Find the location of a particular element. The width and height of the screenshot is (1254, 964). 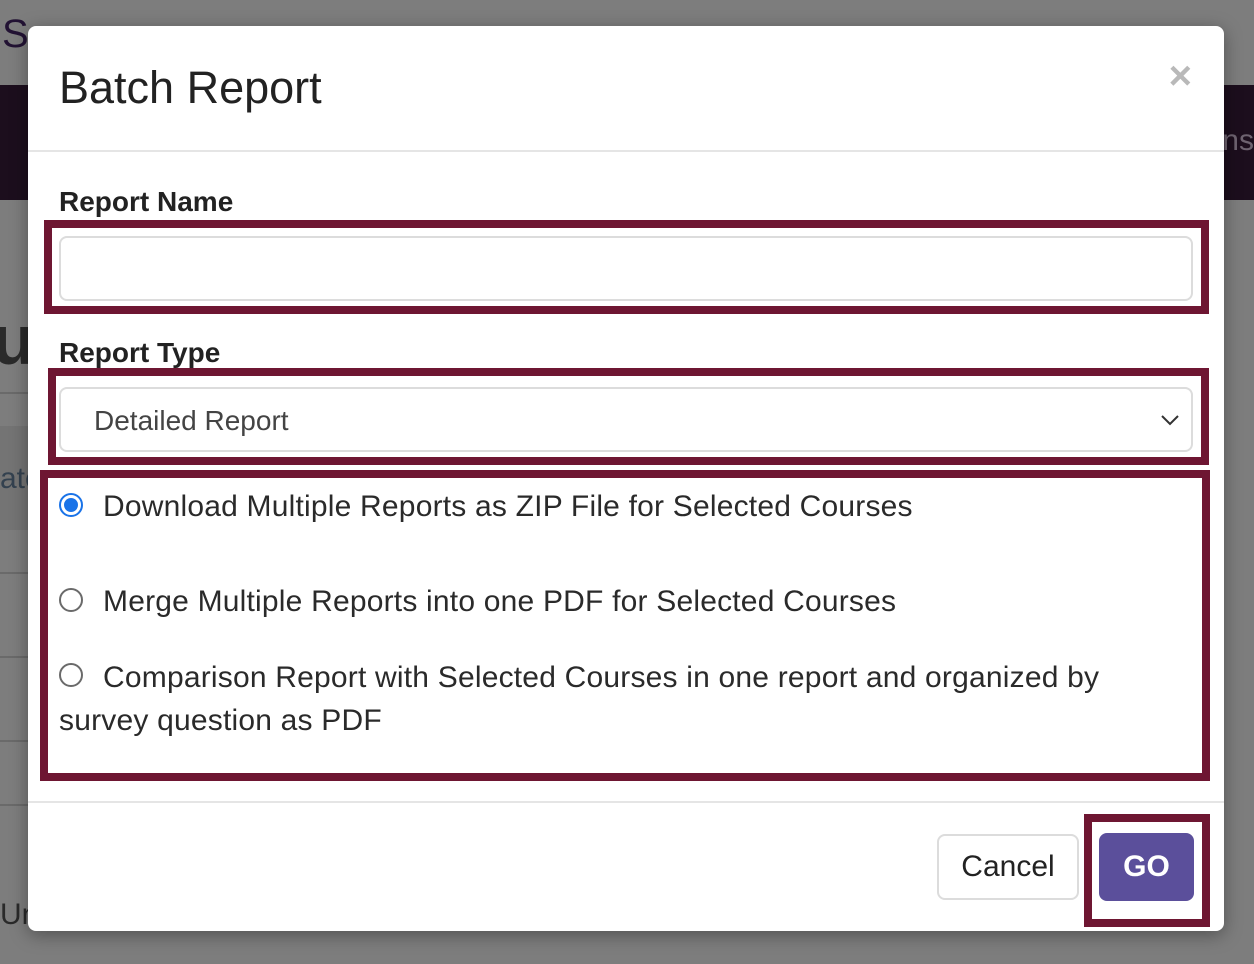

modal-title: Batch Report is located at coordinates (190, 87).